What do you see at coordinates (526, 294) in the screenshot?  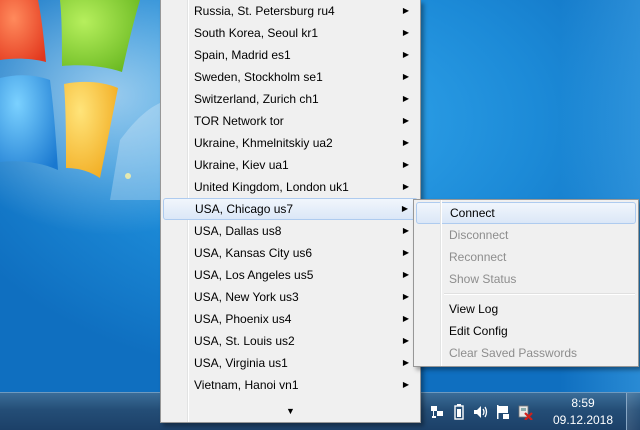 I see `menu-separator` at bounding box center [526, 294].